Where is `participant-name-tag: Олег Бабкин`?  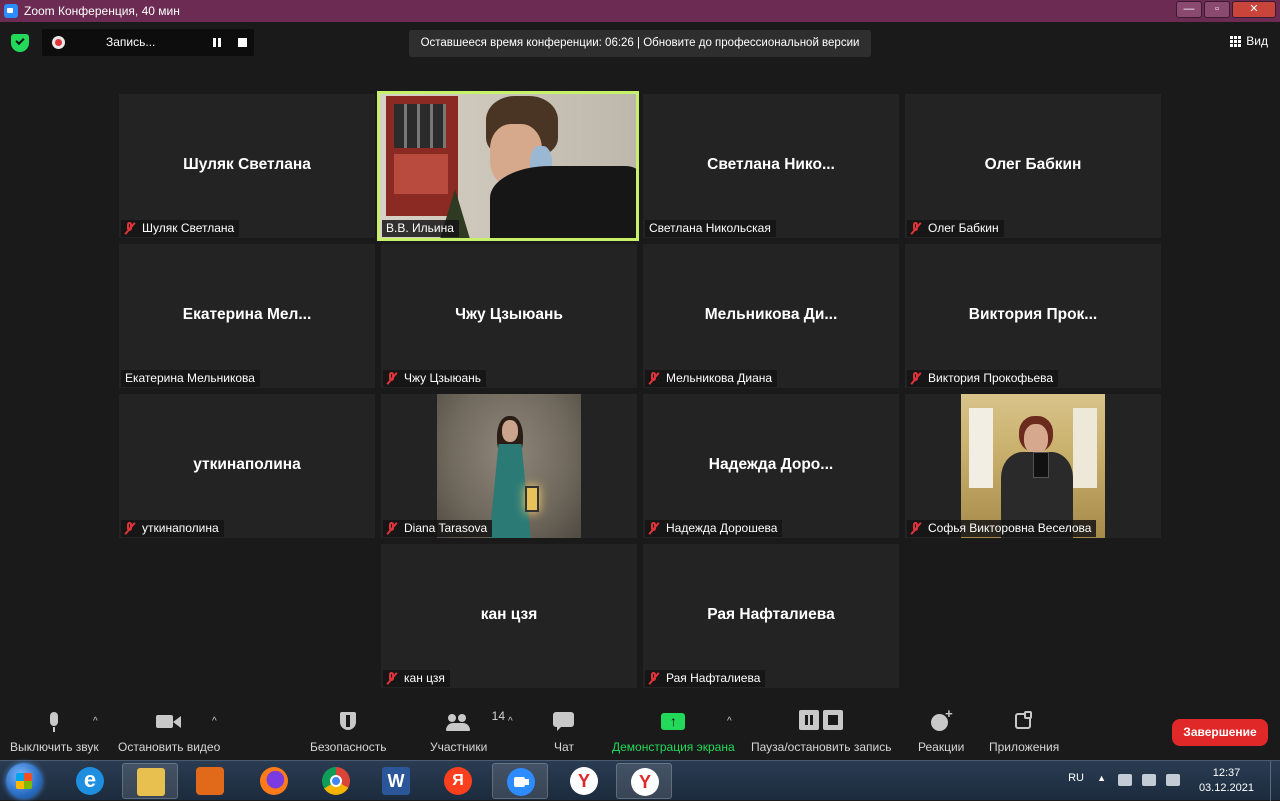
participant-name-tag: Олег Бабкин is located at coordinates (955, 228).